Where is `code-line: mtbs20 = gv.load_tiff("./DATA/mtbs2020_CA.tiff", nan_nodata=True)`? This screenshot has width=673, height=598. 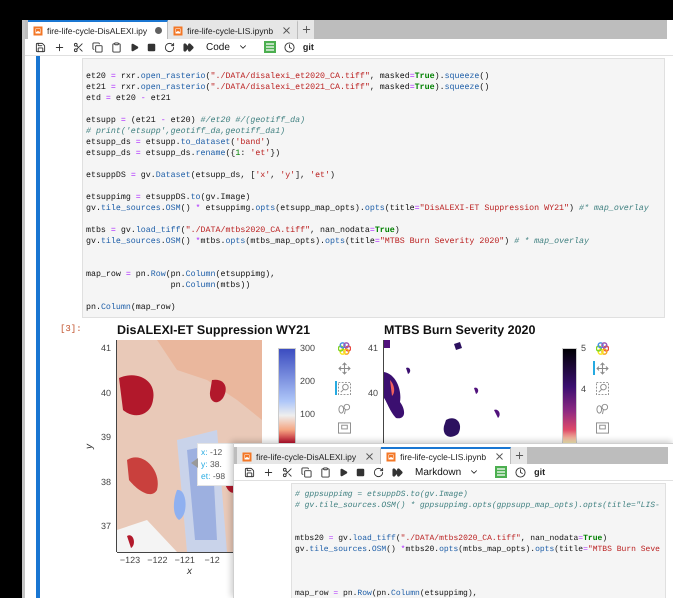
code-line: mtbs20 = gv.load_tiff("./DATA/mtbs2020_CA.tiff", nan_nodata=True) is located at coordinates (451, 538).